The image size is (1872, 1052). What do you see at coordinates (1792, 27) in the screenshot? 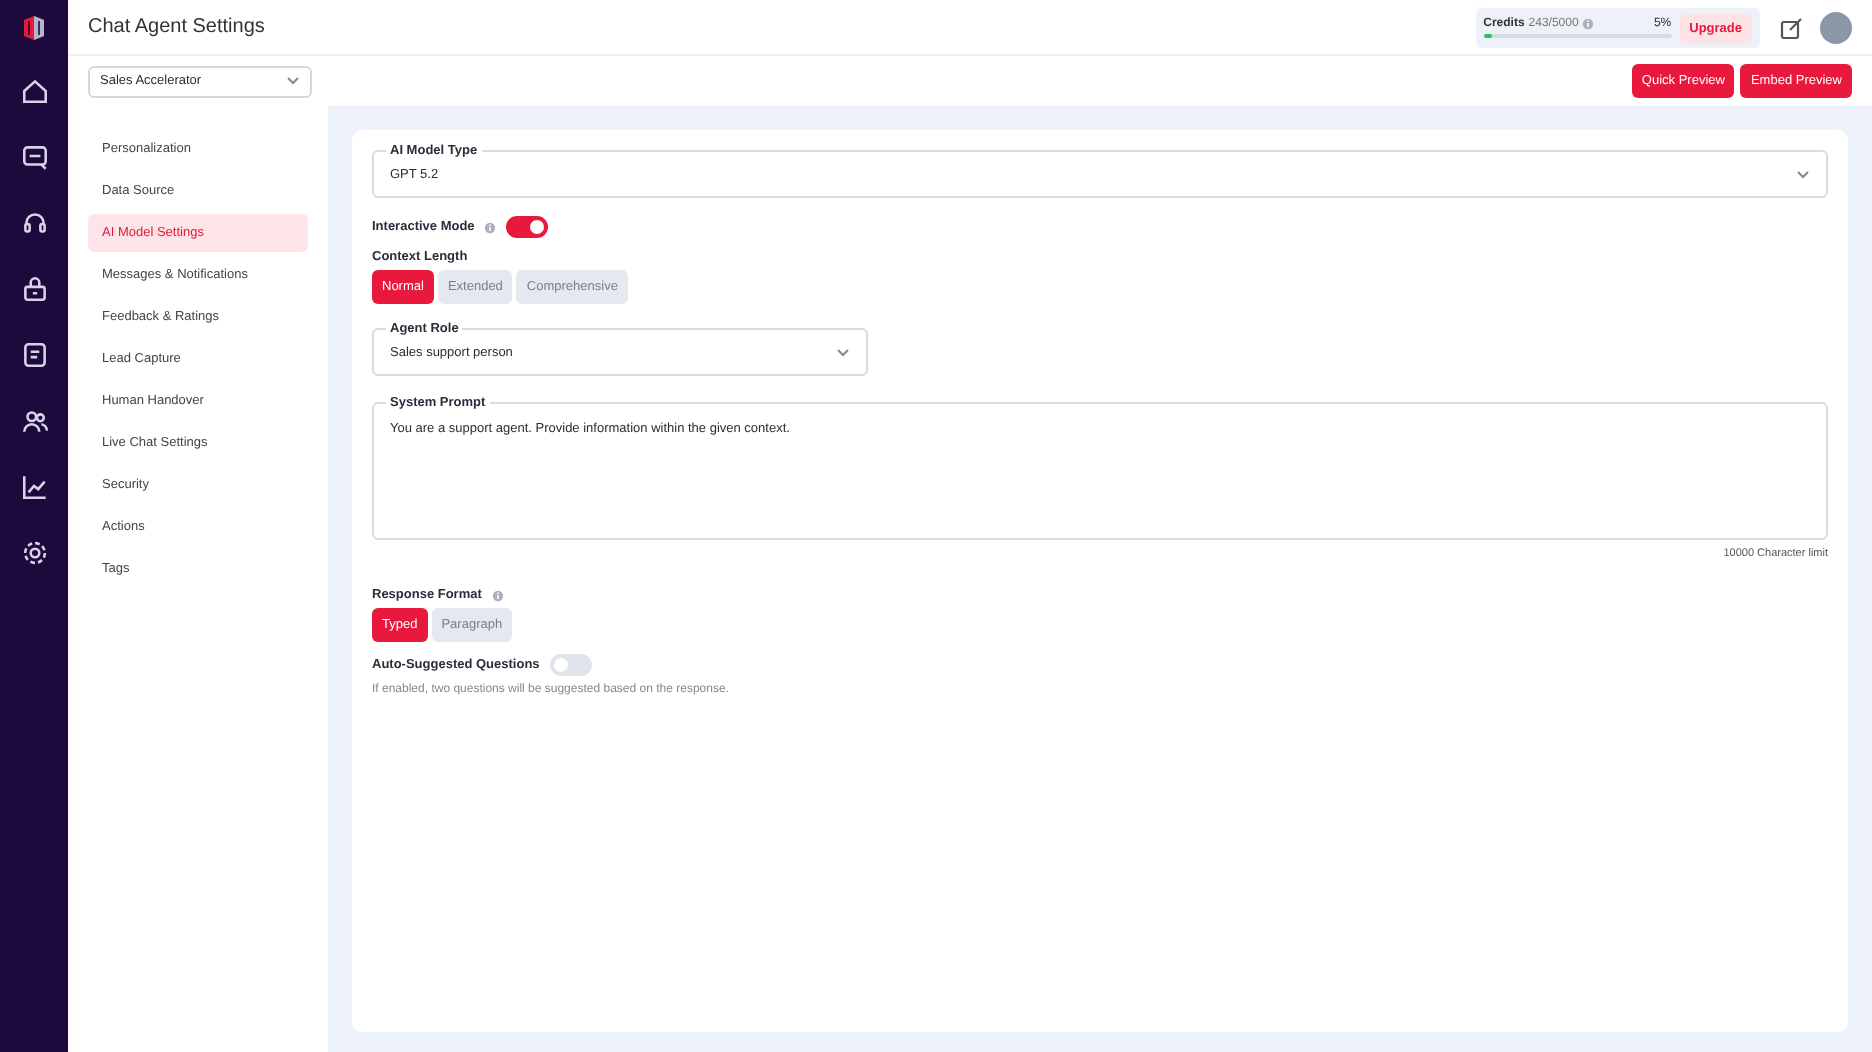
I see `edit-icon` at bounding box center [1792, 27].